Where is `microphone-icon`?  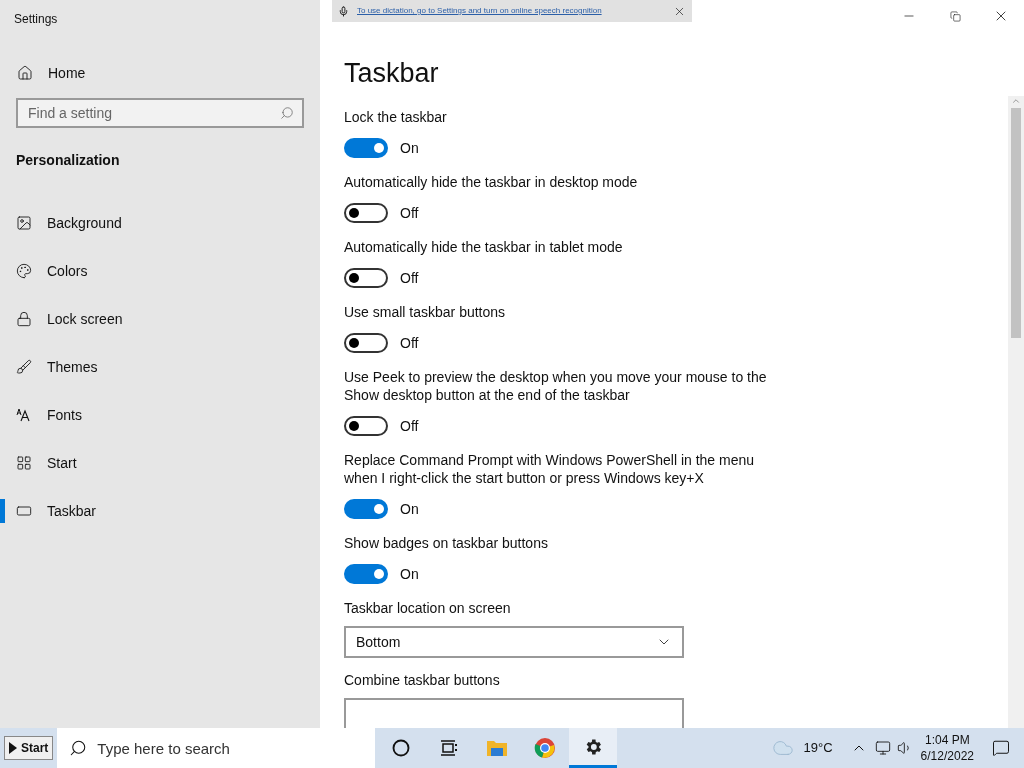 microphone-icon is located at coordinates (343, 11).